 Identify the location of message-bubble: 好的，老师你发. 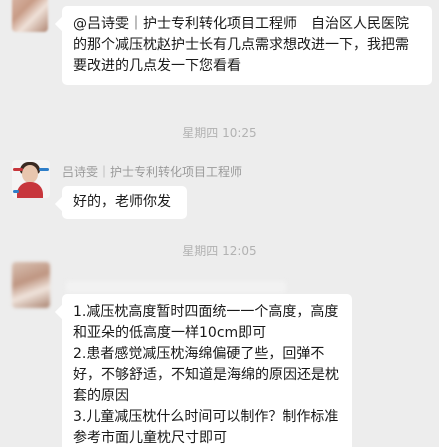
(124, 202).